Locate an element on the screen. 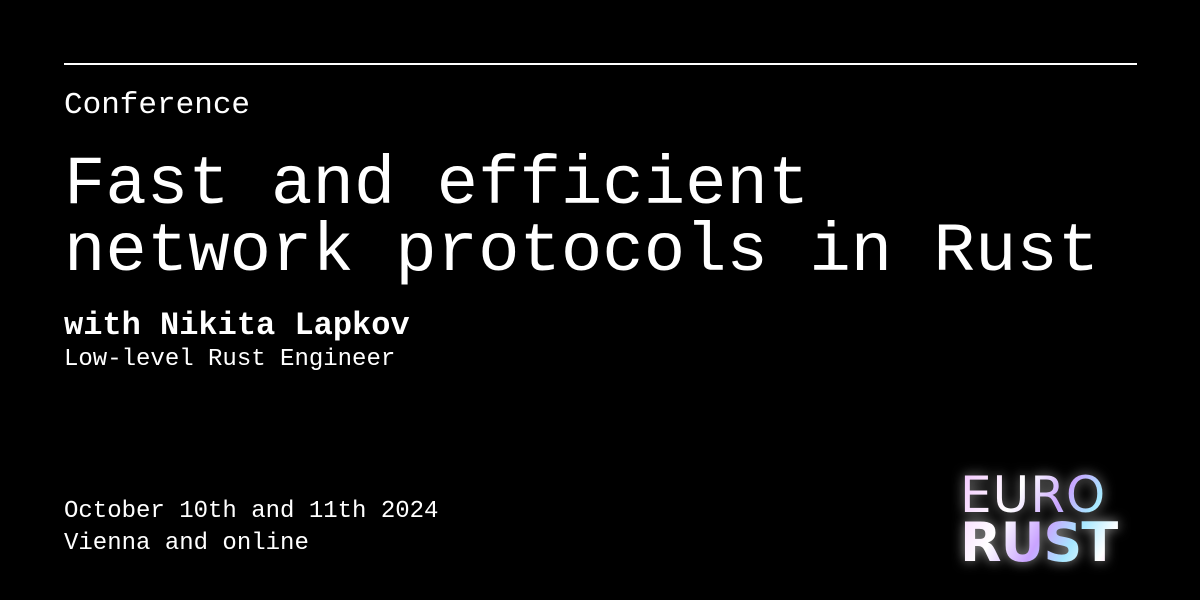 This screenshot has height=600, width=1200. event-location: Vienna and online is located at coordinates (186, 543).